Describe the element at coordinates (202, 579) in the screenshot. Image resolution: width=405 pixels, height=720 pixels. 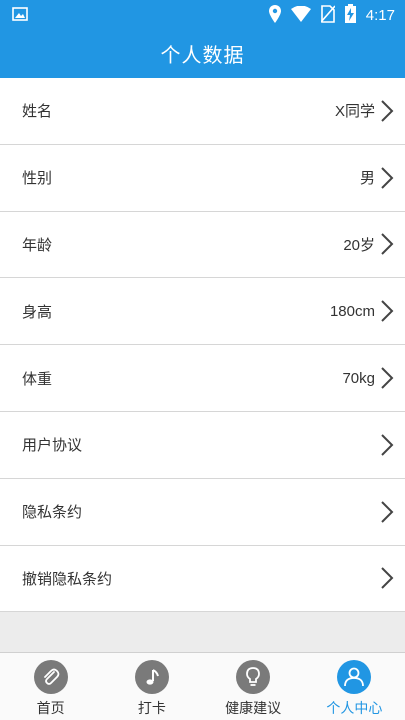
I see `row-revoke-privacy: 撤销隐私条约` at that location.